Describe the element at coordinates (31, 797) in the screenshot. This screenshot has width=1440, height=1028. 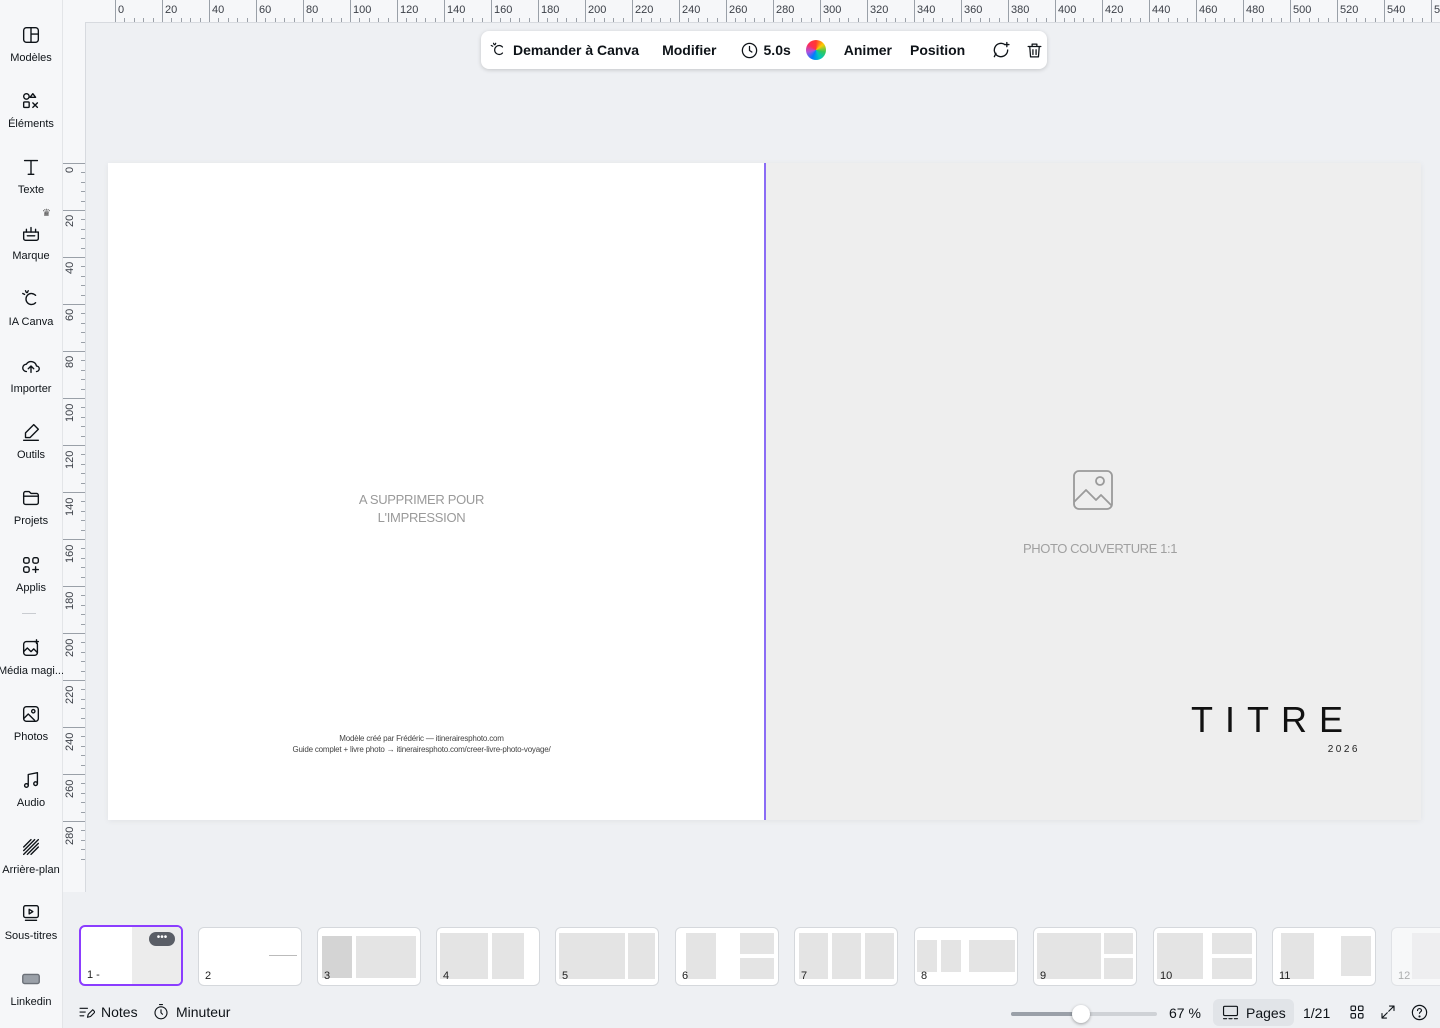
I see `sidebar-item-audio: Audio` at that location.